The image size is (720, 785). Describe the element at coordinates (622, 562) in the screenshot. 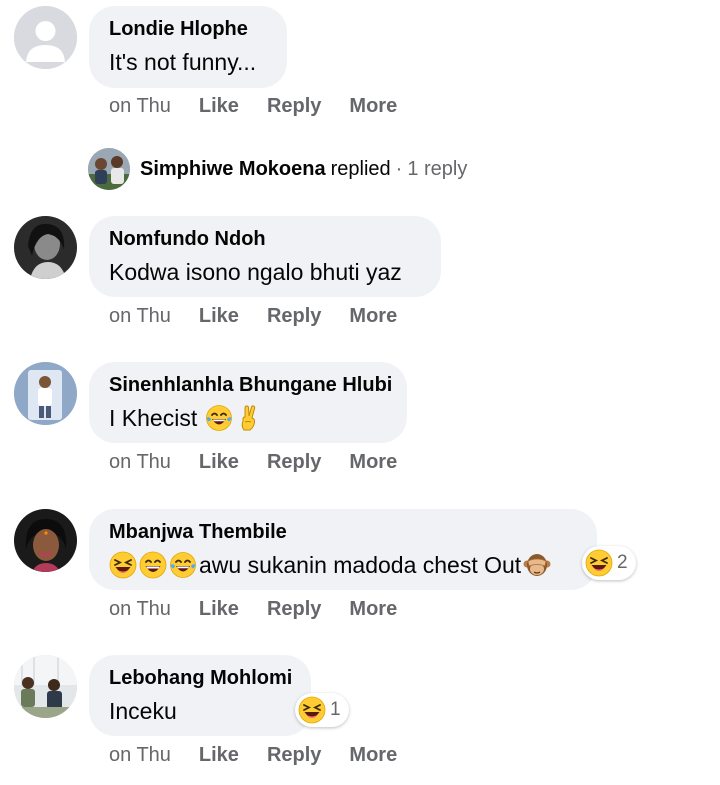

I see `reaction-count: 2` at that location.